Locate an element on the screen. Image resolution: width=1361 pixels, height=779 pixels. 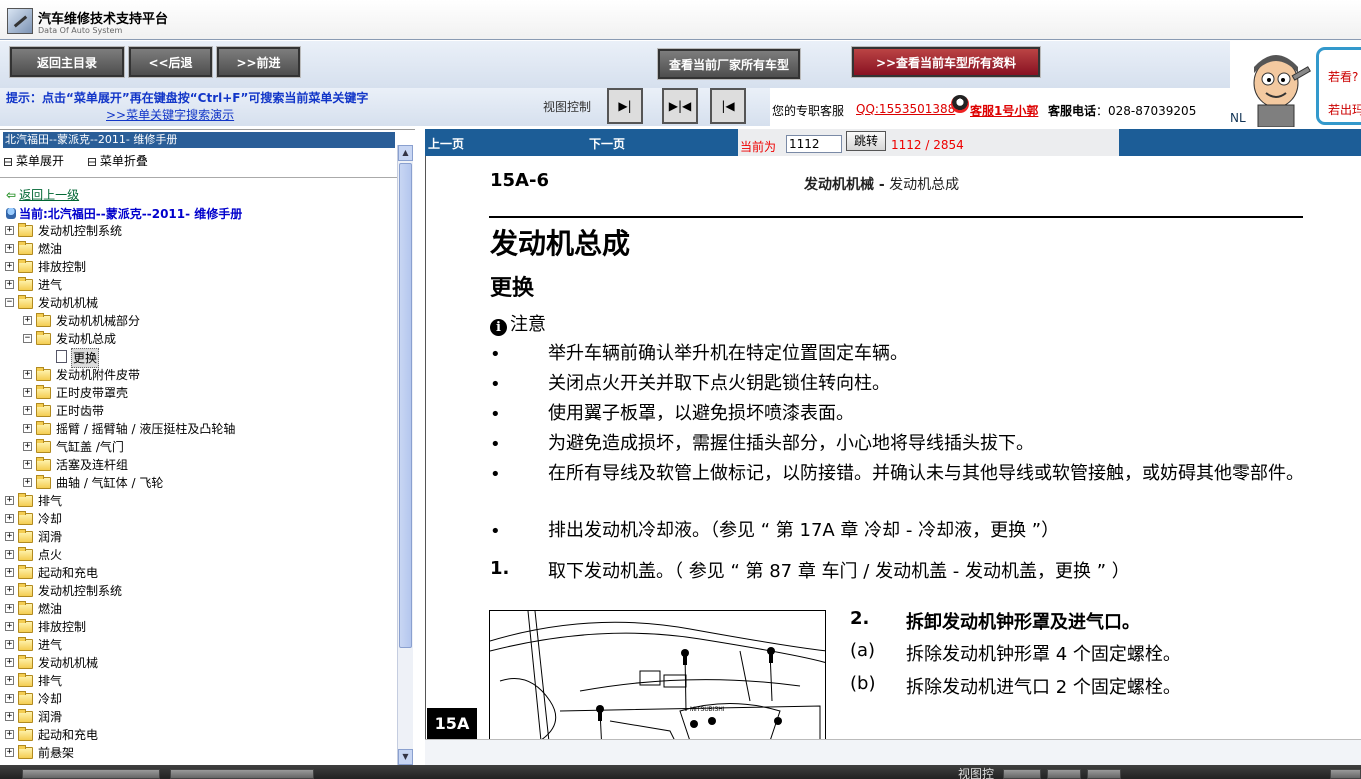
document-scrollbar is located at coordinates (893, 752).